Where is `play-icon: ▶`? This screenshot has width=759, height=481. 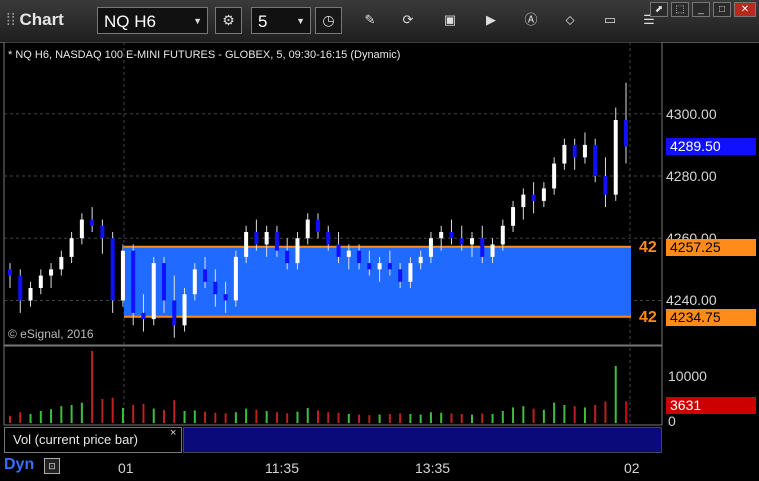
play-icon: ▶ is located at coordinates (491, 20).